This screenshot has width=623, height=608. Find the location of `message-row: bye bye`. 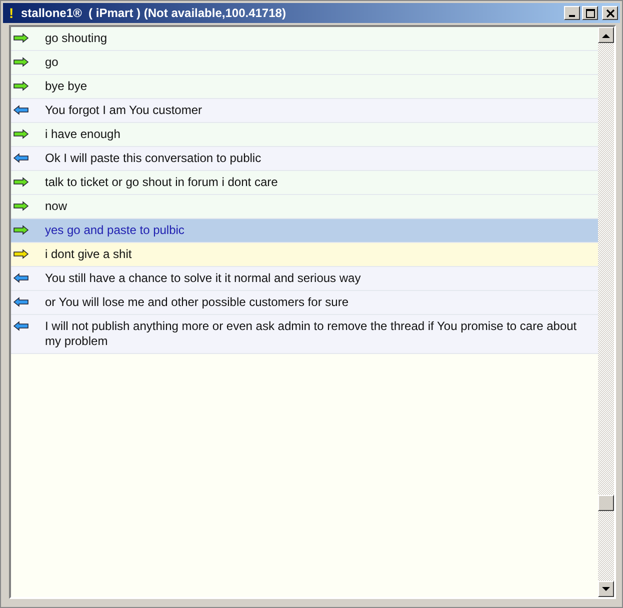

message-row: bye bye is located at coordinates (304, 87).